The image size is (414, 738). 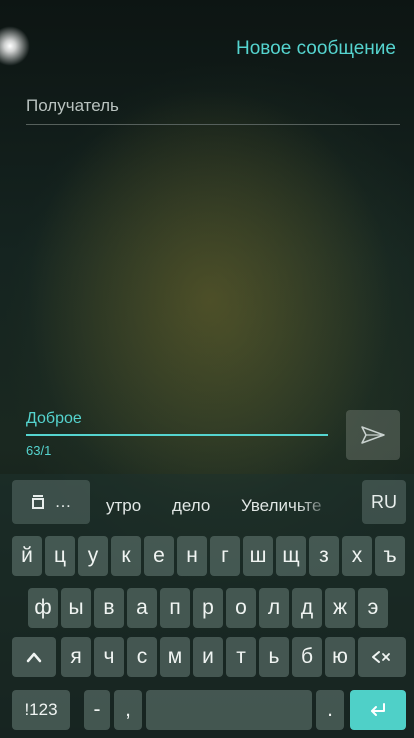 What do you see at coordinates (390, 556) in the screenshot?
I see `key: ъ` at bounding box center [390, 556].